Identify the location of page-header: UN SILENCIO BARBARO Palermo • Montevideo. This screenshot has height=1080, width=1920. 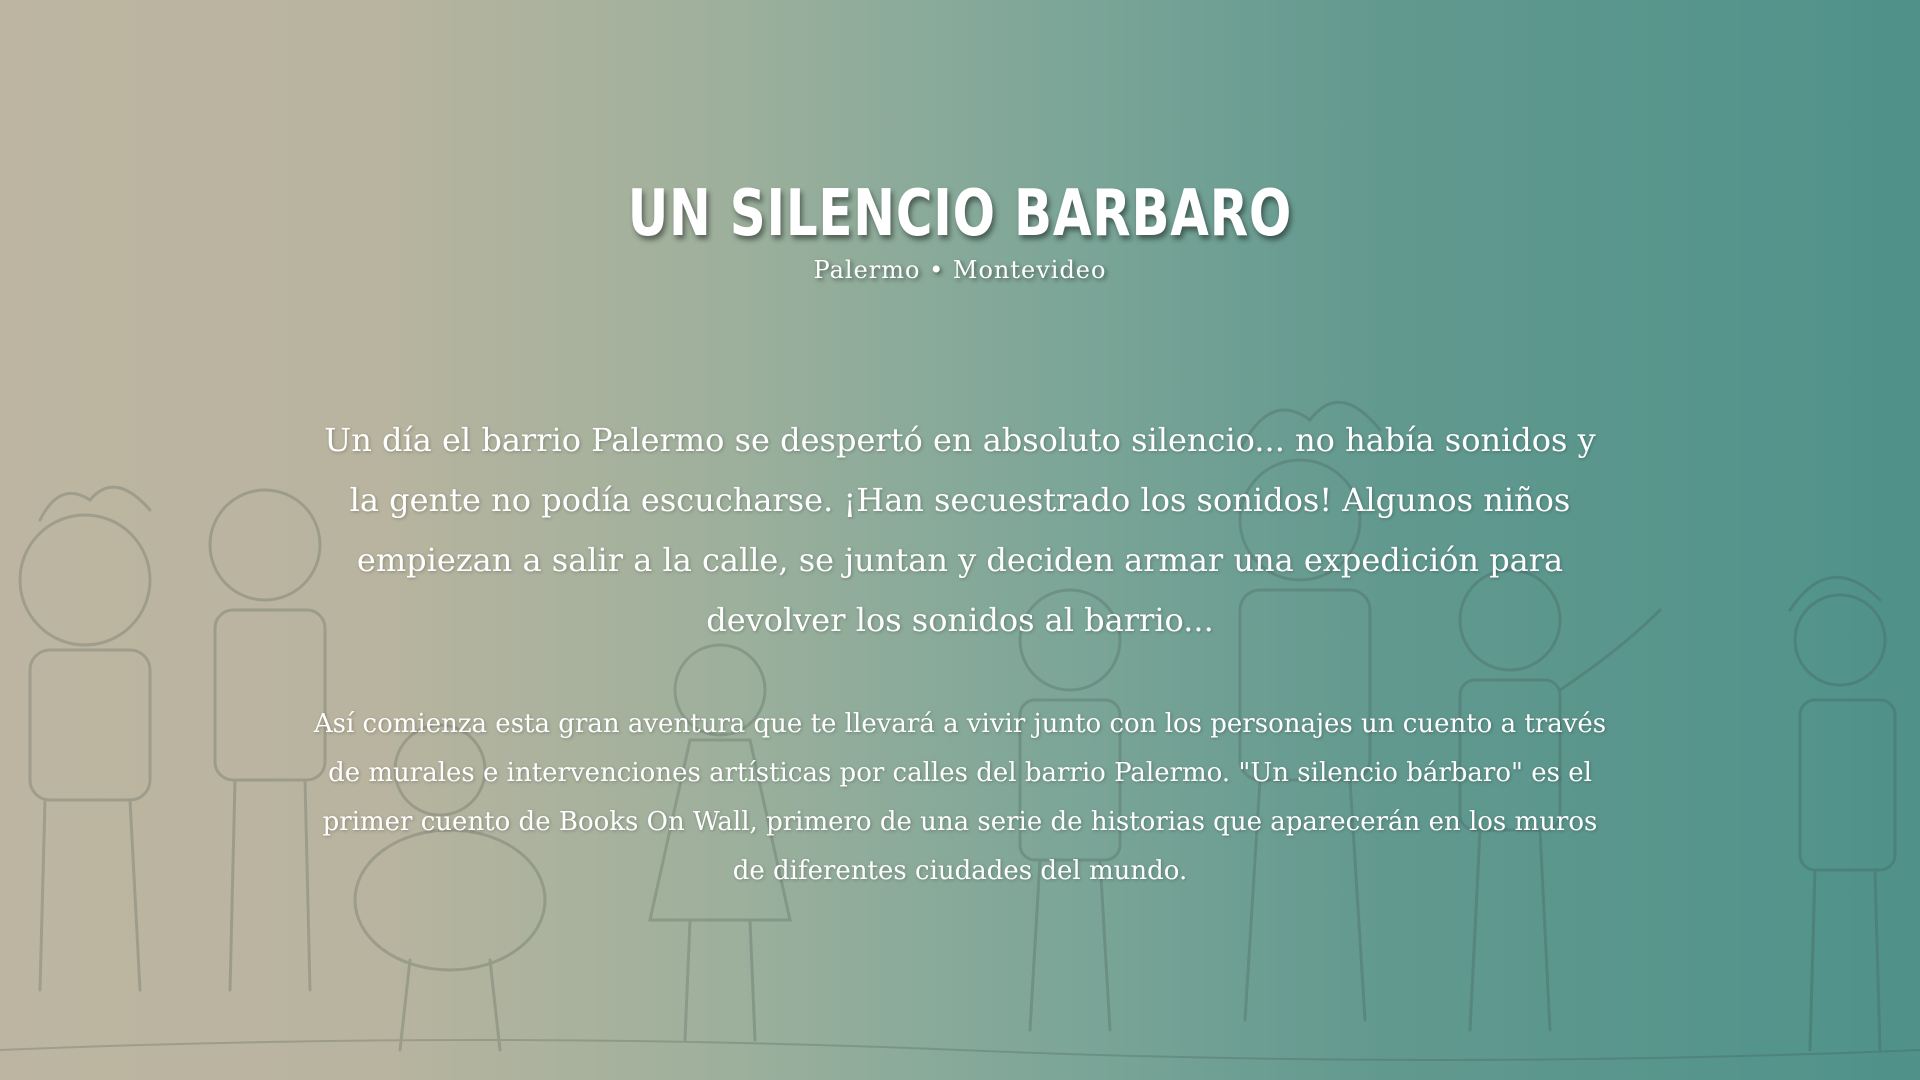
(960, 231).